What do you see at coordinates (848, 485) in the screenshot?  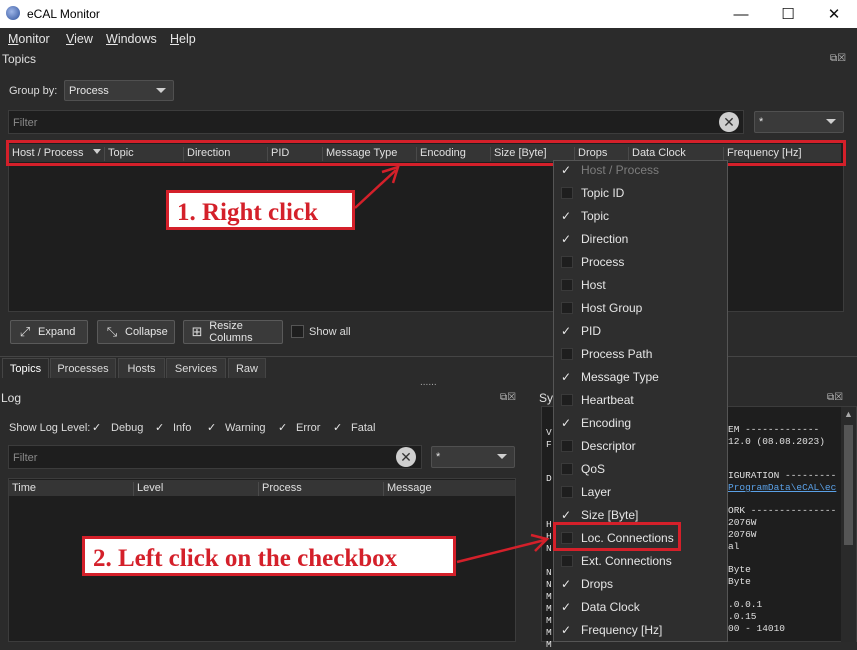 I see `scrollbar-thumb` at bounding box center [848, 485].